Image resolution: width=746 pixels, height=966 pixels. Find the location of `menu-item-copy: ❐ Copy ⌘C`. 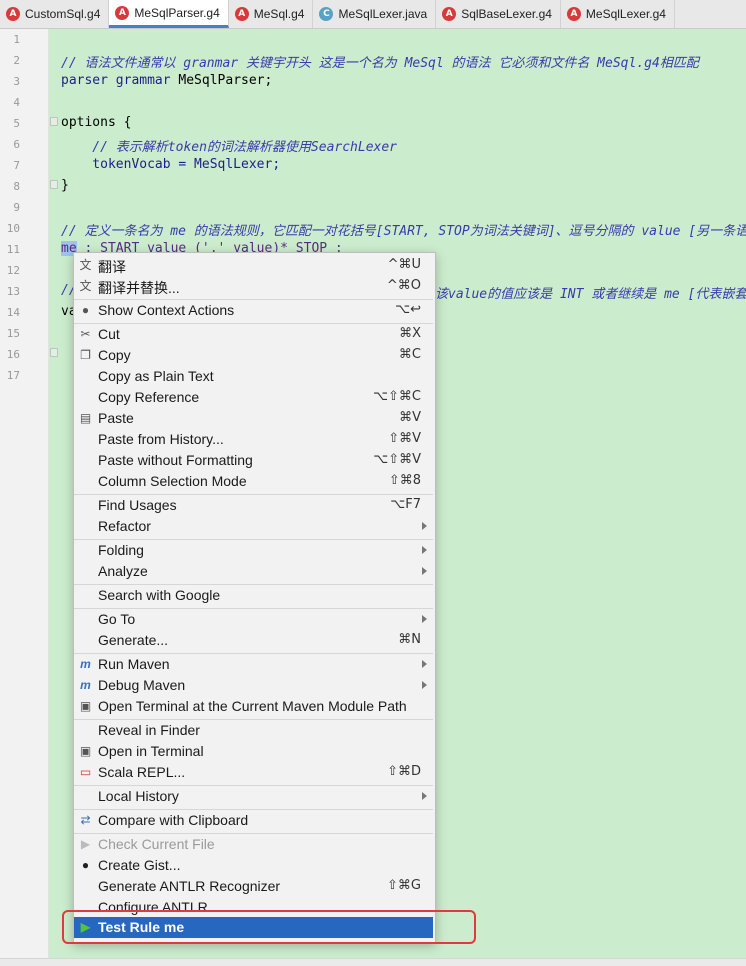

menu-item-copy: ❐ Copy ⌘C is located at coordinates (253, 355).